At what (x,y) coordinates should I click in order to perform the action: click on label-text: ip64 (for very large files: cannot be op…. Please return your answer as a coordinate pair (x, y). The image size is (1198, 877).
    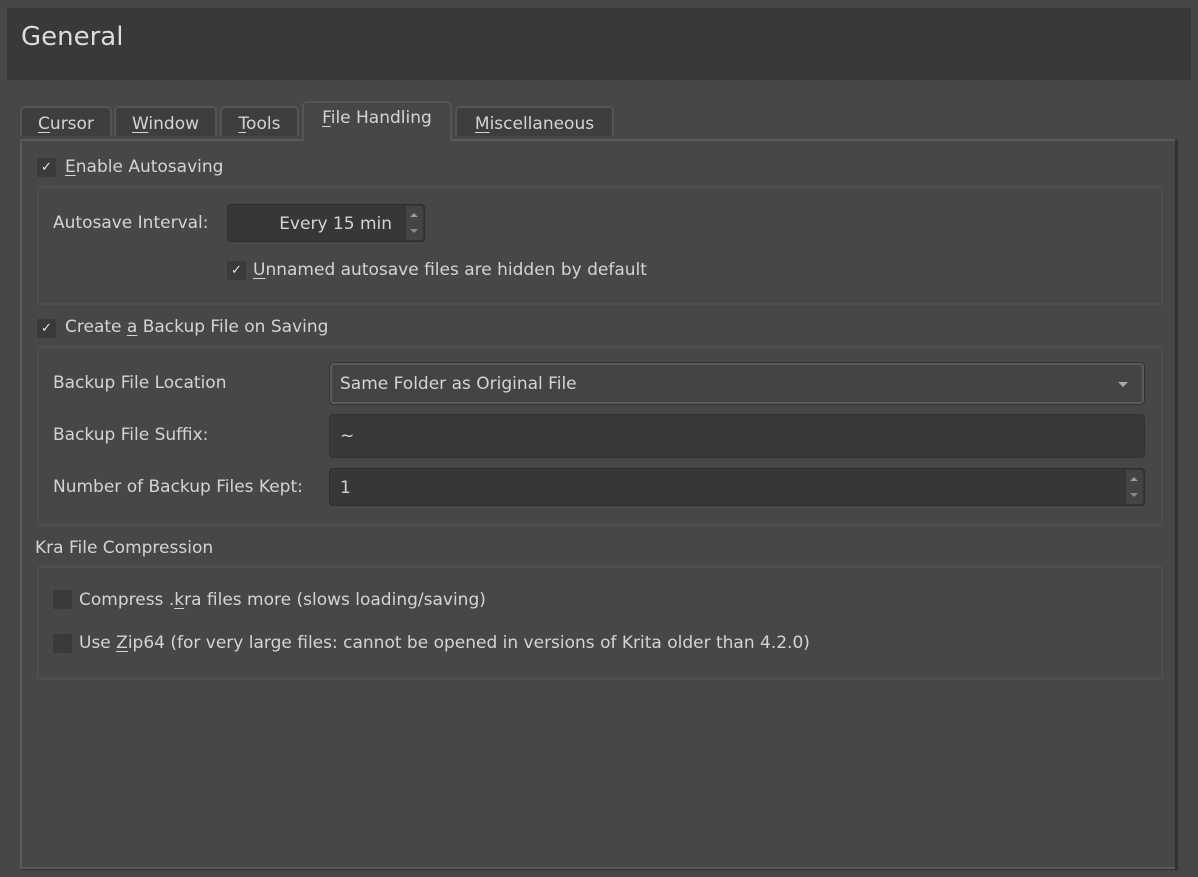
    Looking at the image, I should click on (468, 643).